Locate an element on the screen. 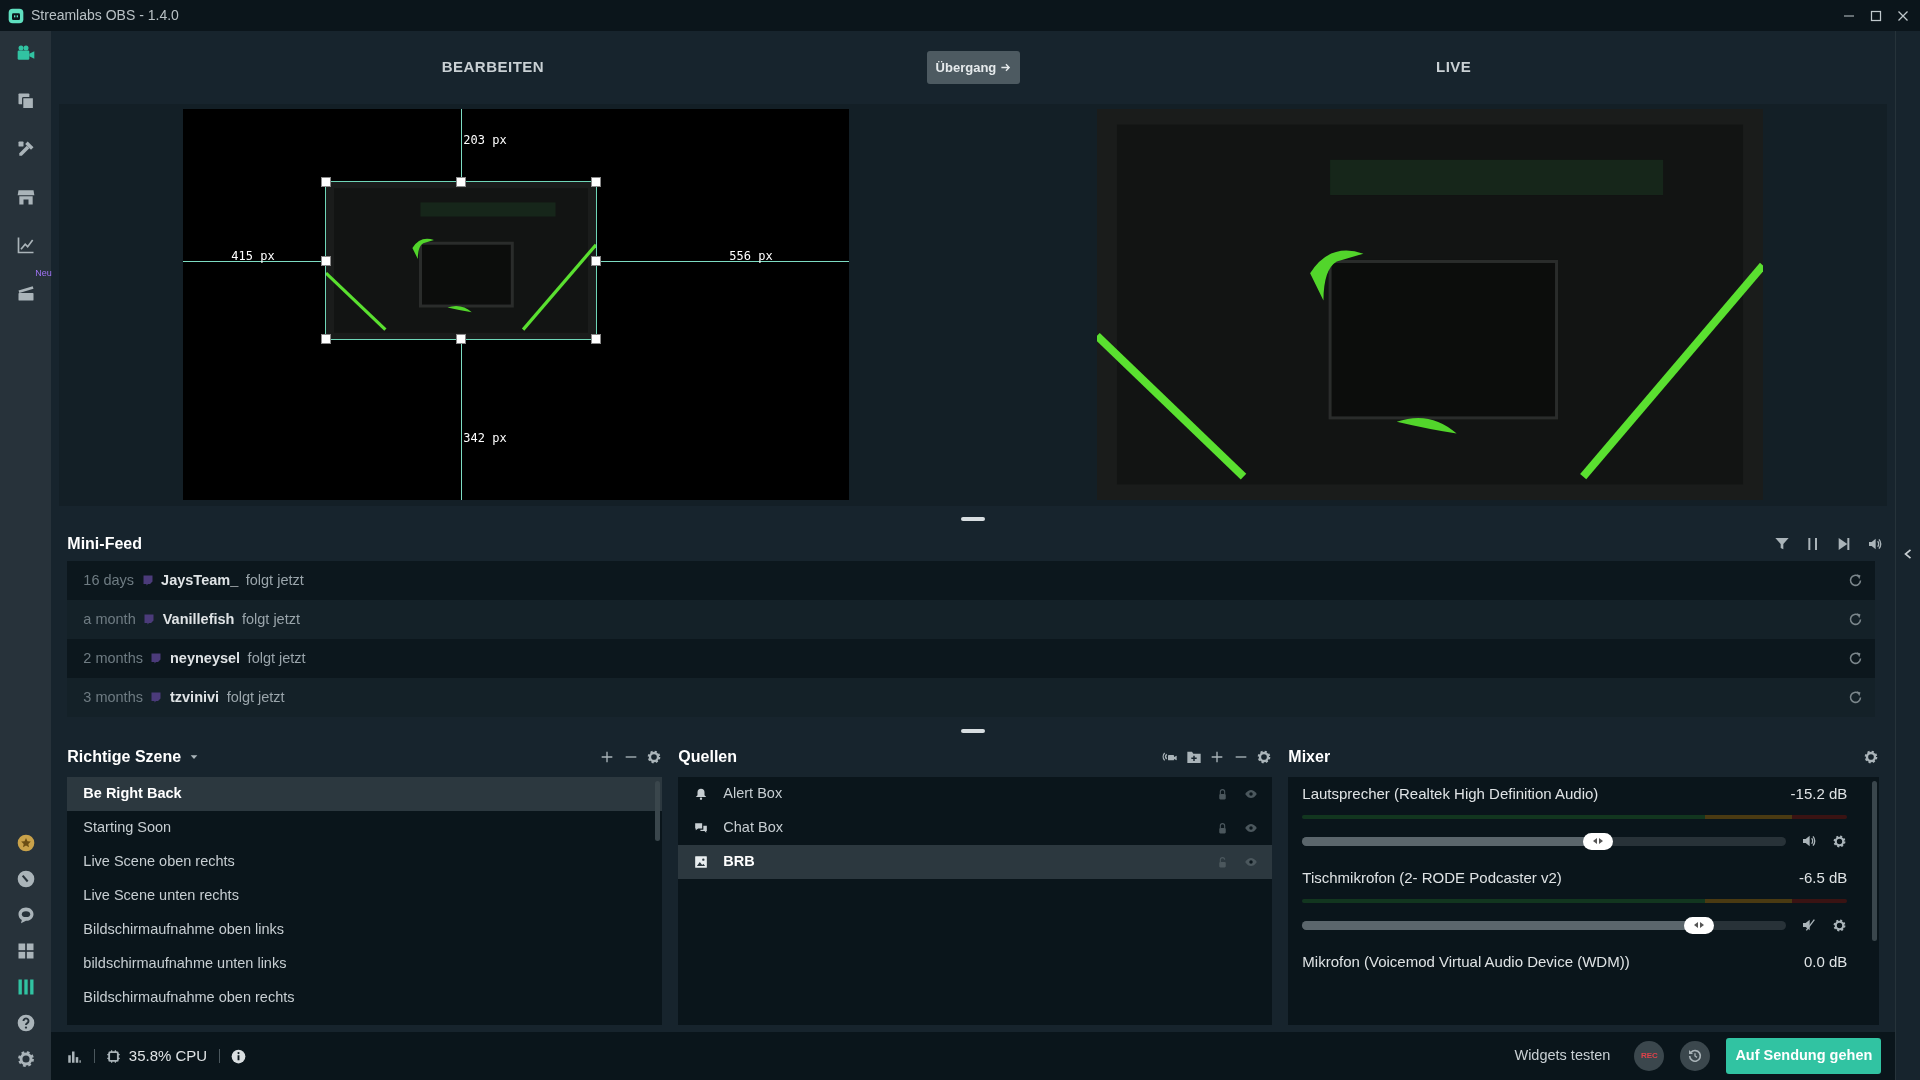 This screenshot has height=1080, width=1920. help-icon is located at coordinates (25, 1022).